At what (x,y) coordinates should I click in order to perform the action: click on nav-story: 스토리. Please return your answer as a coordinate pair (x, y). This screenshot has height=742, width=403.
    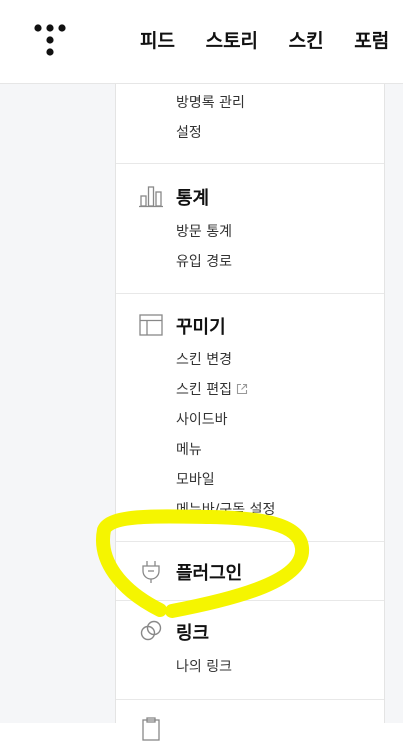
    Looking at the image, I should click on (232, 39).